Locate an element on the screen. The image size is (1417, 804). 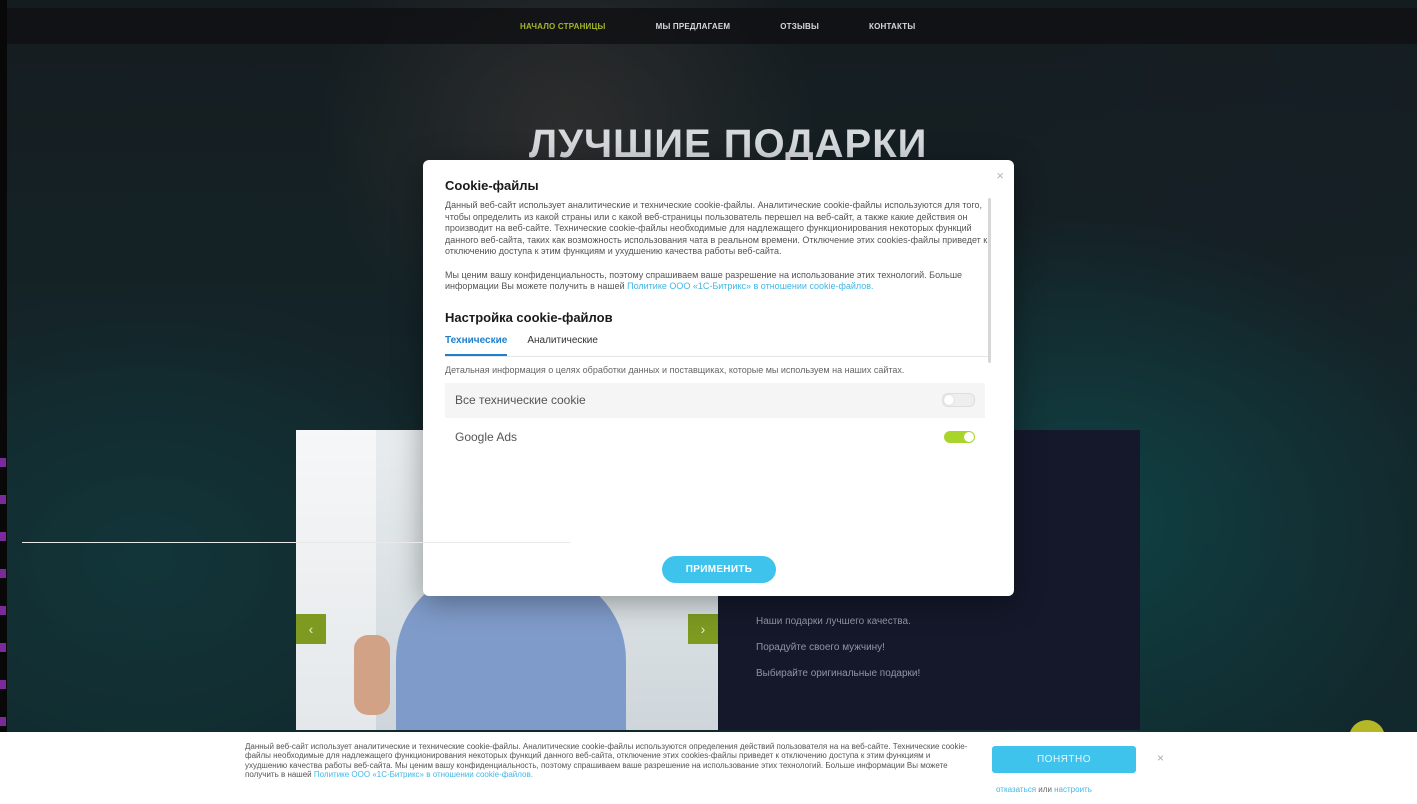
left-edge-marks is located at coordinates (4, 608).